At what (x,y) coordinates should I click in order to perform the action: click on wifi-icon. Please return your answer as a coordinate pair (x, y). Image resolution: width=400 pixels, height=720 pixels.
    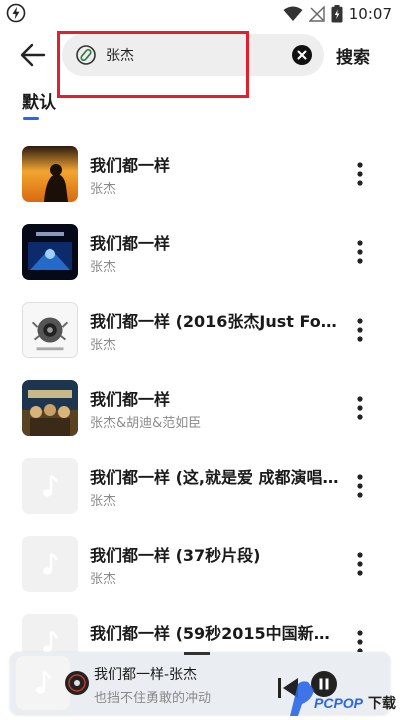
    Looking at the image, I should click on (293, 13).